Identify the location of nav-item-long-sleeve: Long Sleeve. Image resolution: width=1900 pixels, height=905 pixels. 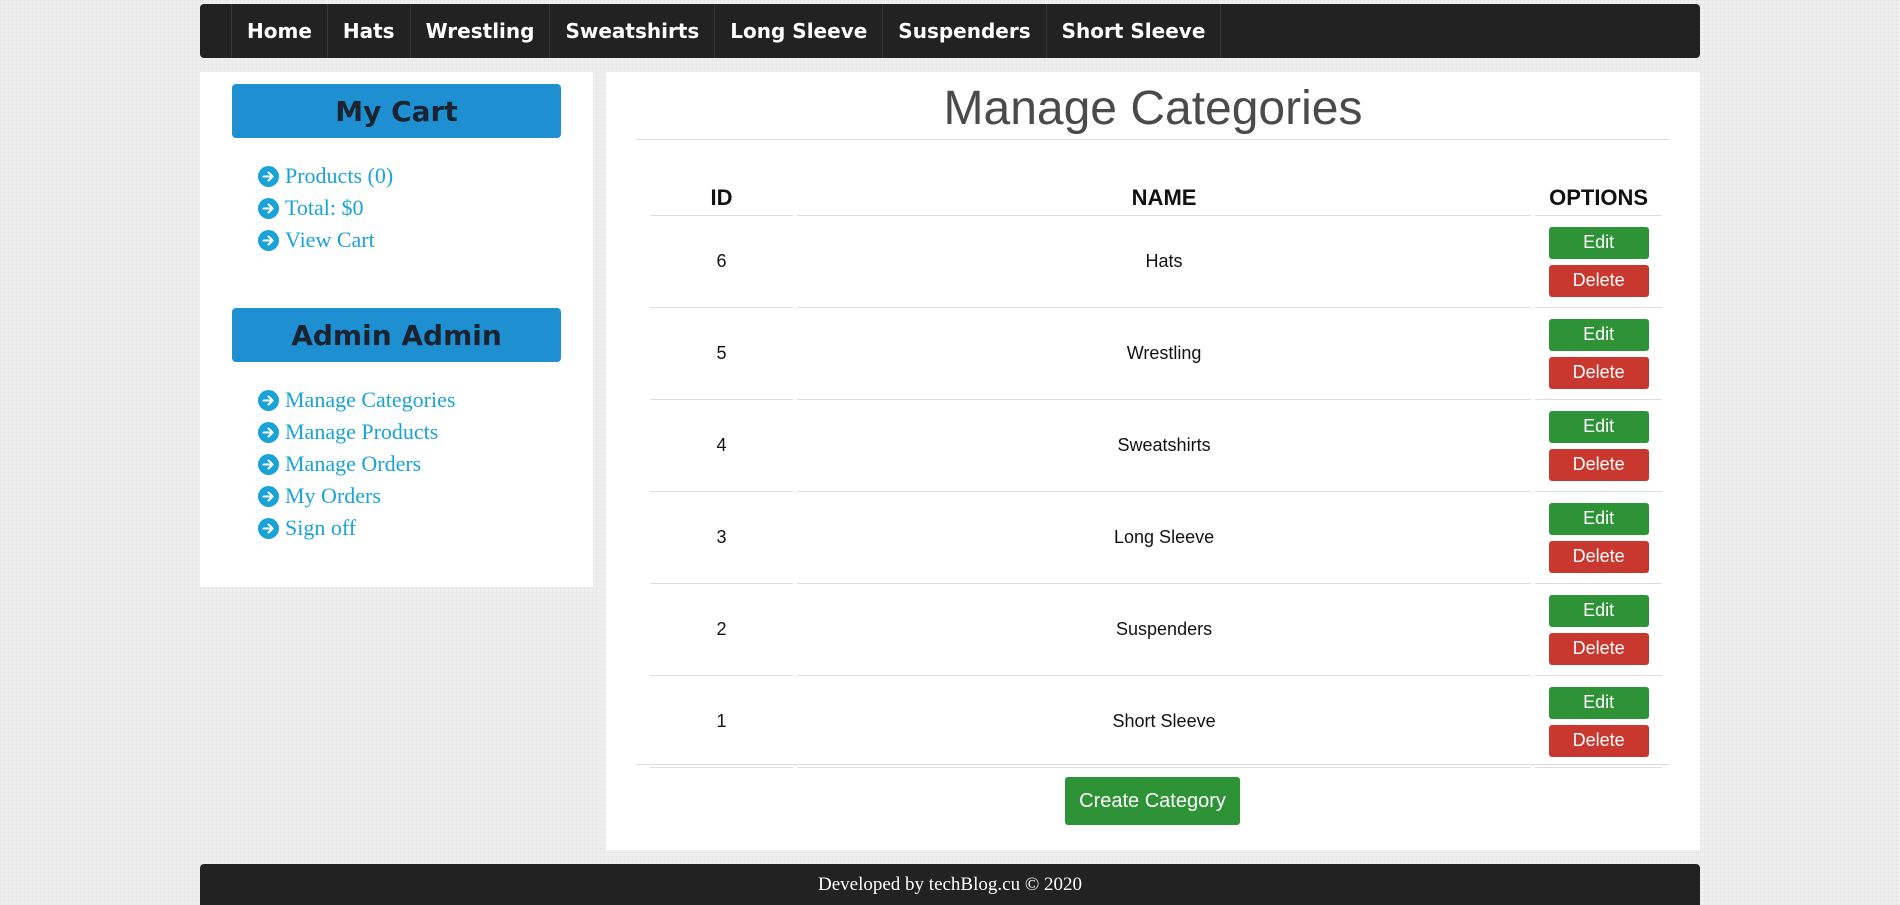
(798, 31).